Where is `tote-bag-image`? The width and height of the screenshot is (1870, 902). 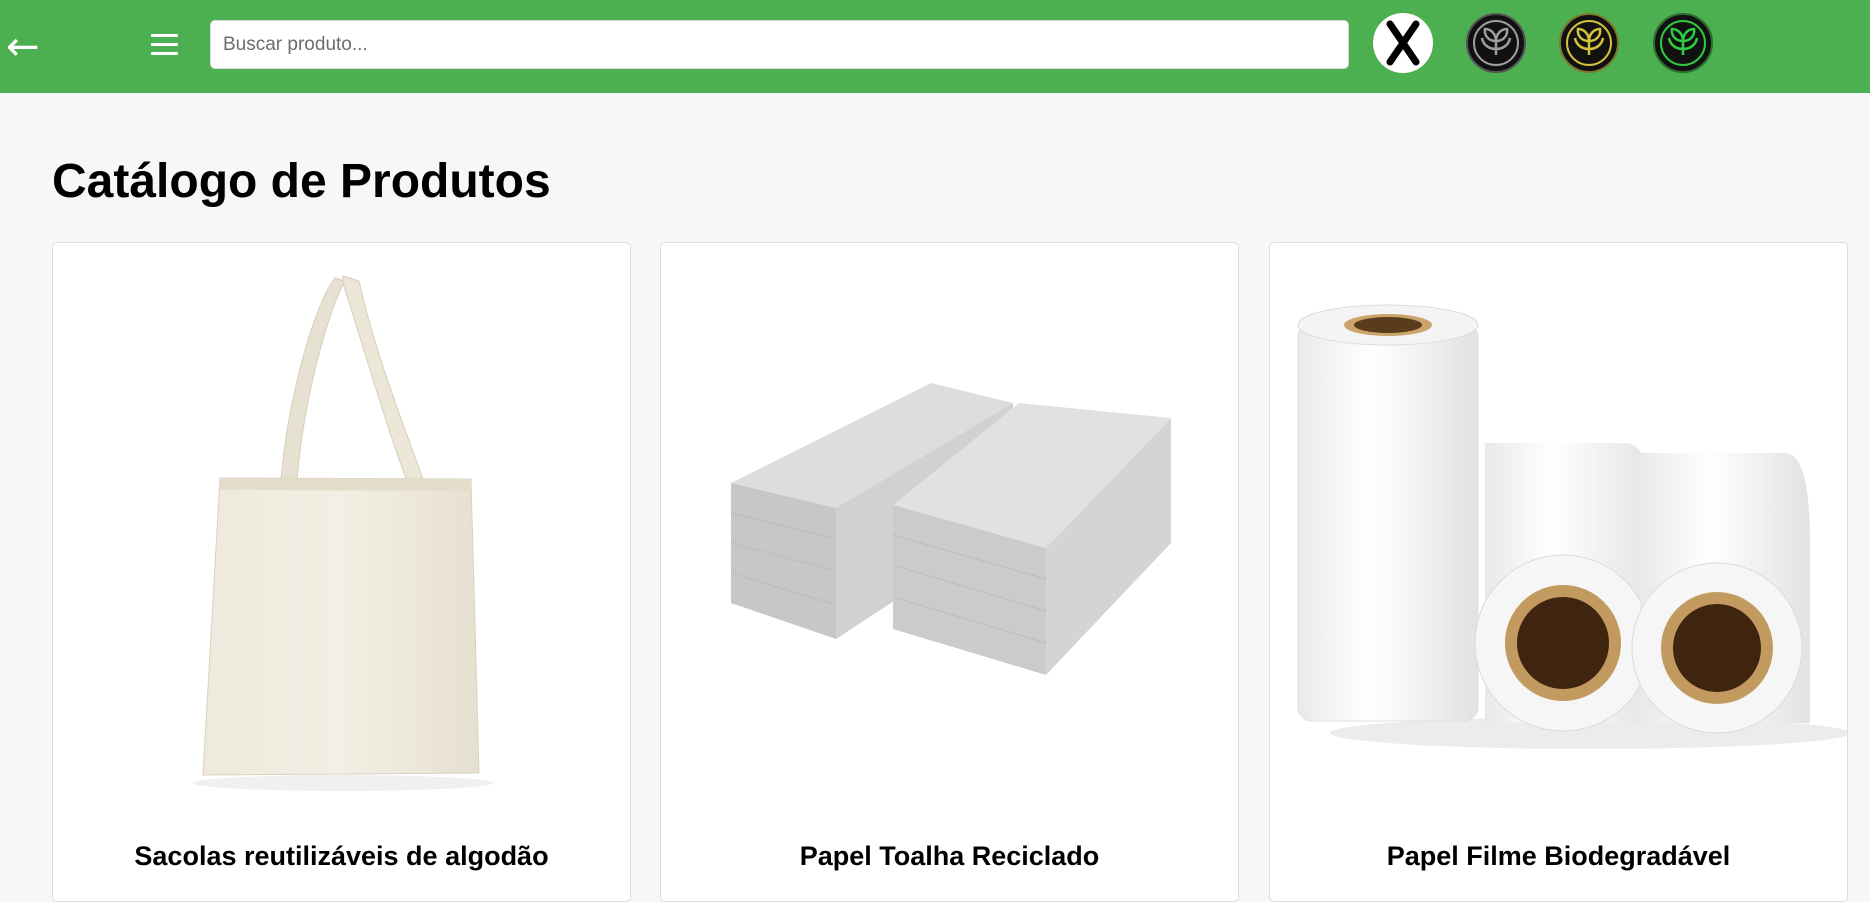
tote-bag-image is located at coordinates (343, 533).